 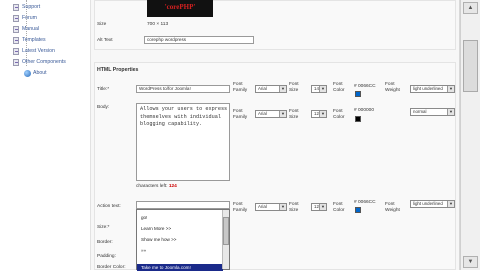 What do you see at coordinates (364, 110) in the screenshot?
I see `font-color-hex: # 000000` at bounding box center [364, 110].